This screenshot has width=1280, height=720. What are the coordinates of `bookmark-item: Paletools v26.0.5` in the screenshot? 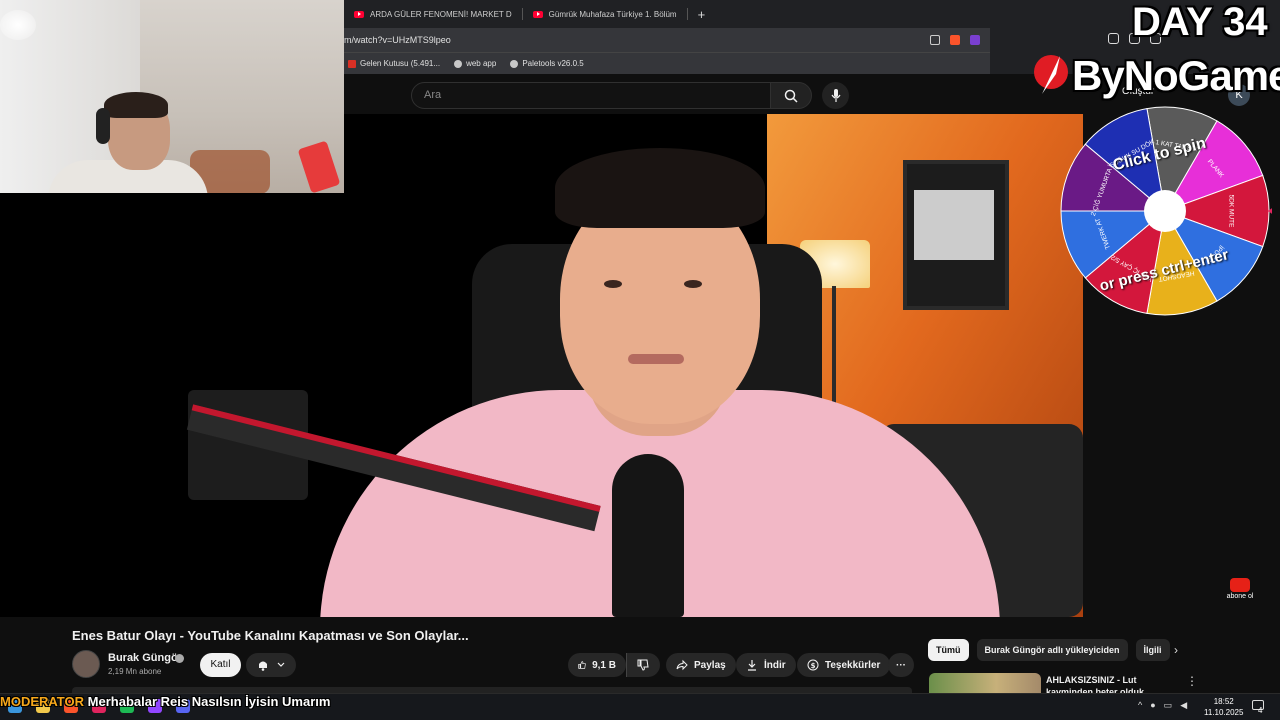 It's located at (547, 63).